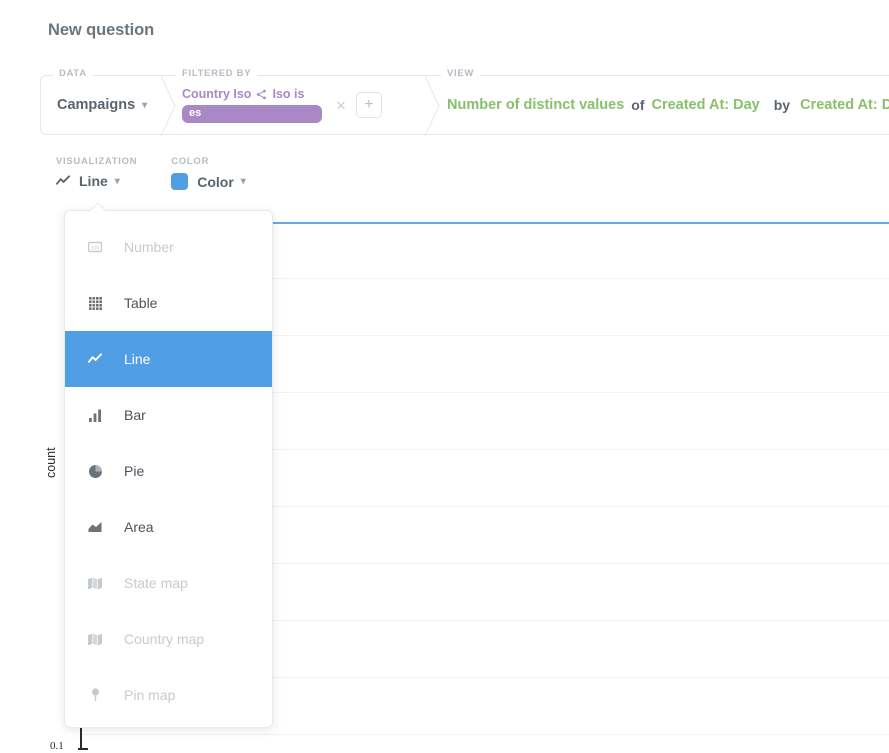  I want to click on viz-menu-item-number: 100 Number, so click(168, 247).